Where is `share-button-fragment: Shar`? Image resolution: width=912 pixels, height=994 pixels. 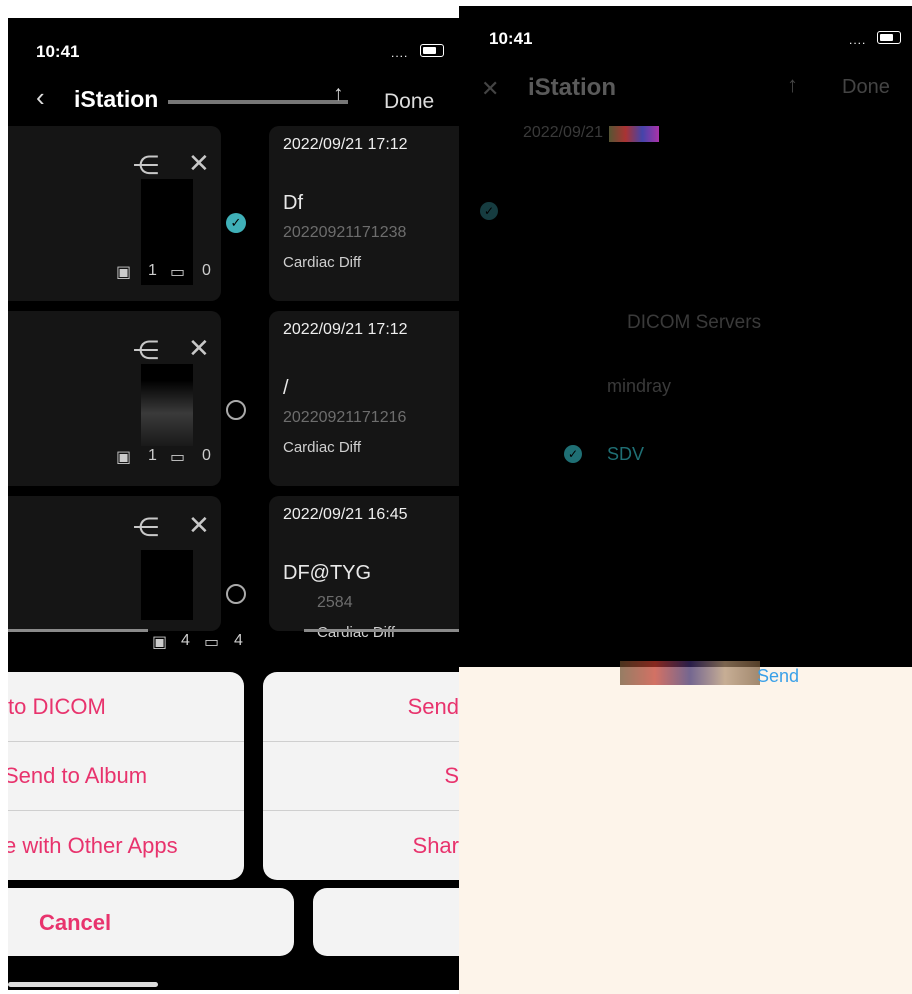
share-button-fragment: Shar is located at coordinates (361, 845).